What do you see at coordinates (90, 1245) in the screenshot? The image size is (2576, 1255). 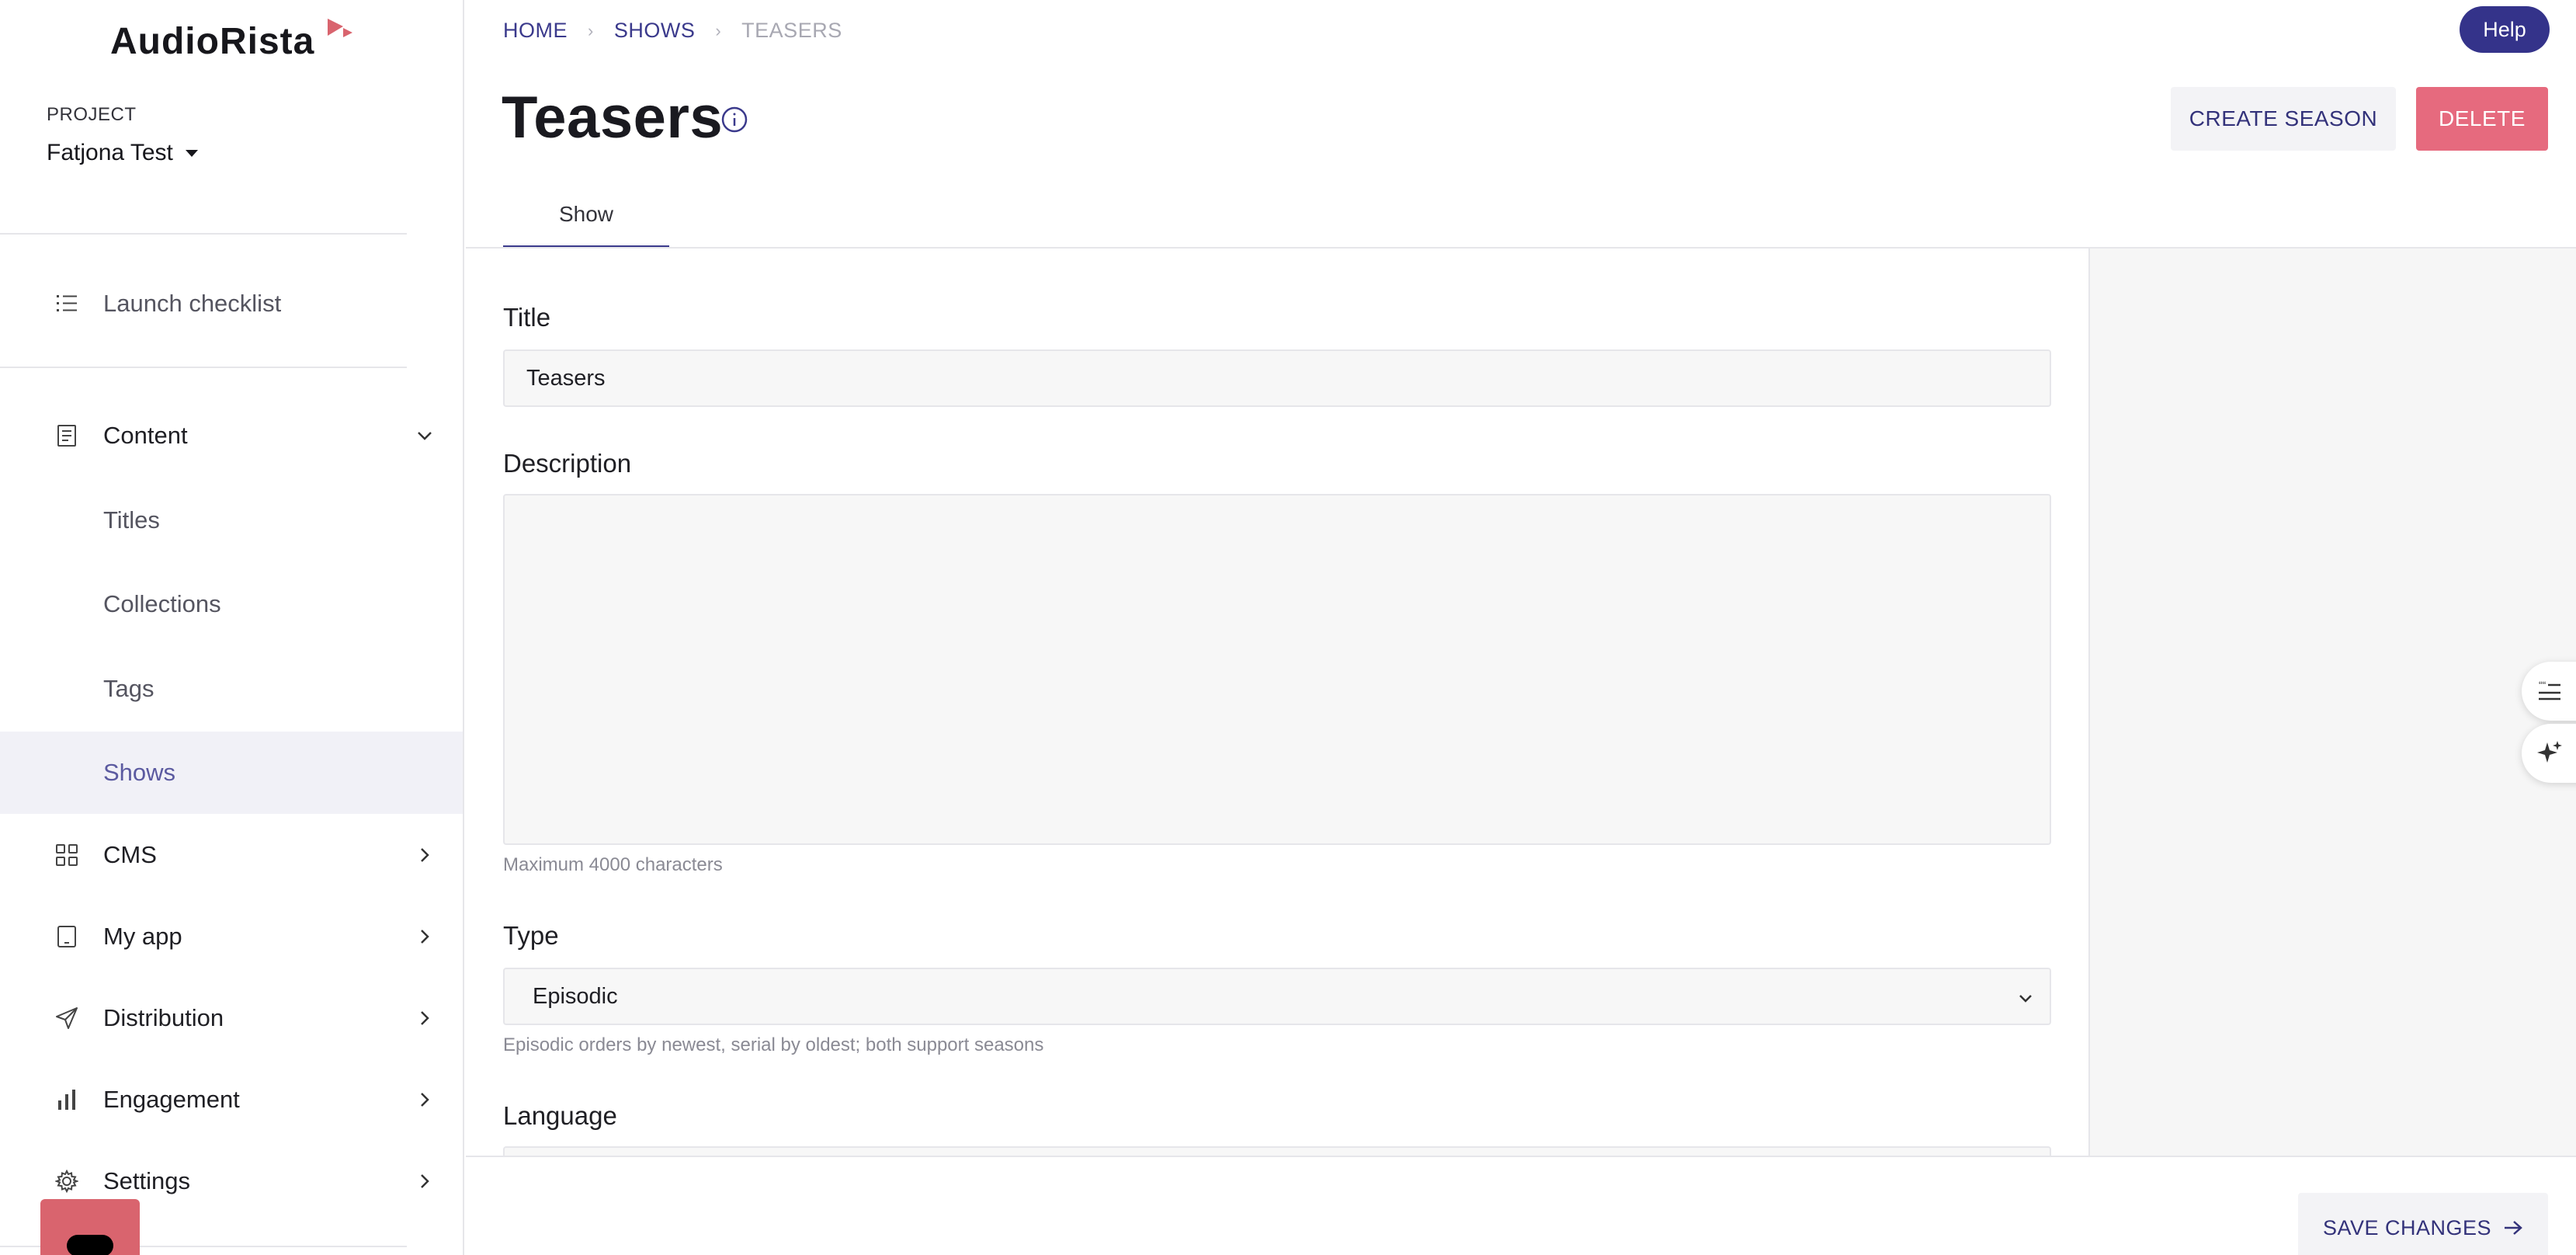 I see `chat-bubble-icon` at bounding box center [90, 1245].